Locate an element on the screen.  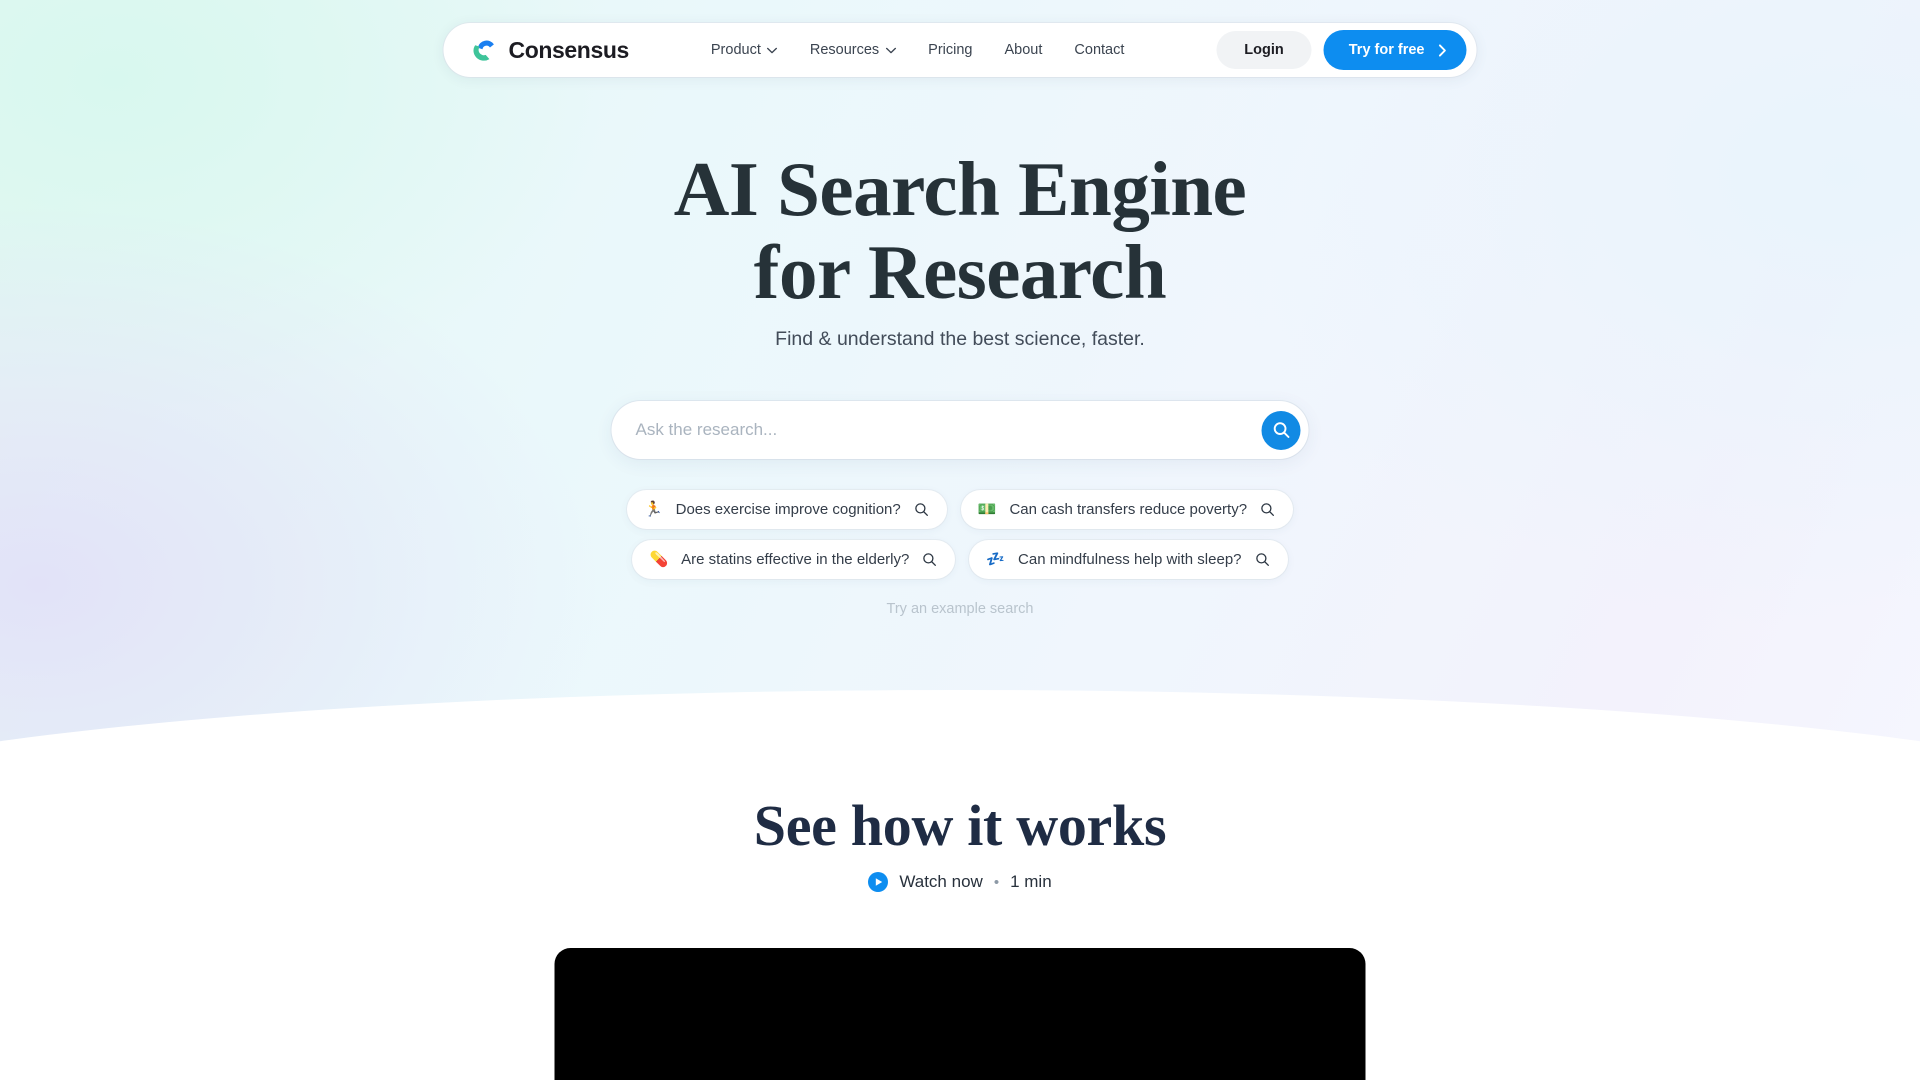
page-title-line1: AI Search Engine is located at coordinates (960, 189).